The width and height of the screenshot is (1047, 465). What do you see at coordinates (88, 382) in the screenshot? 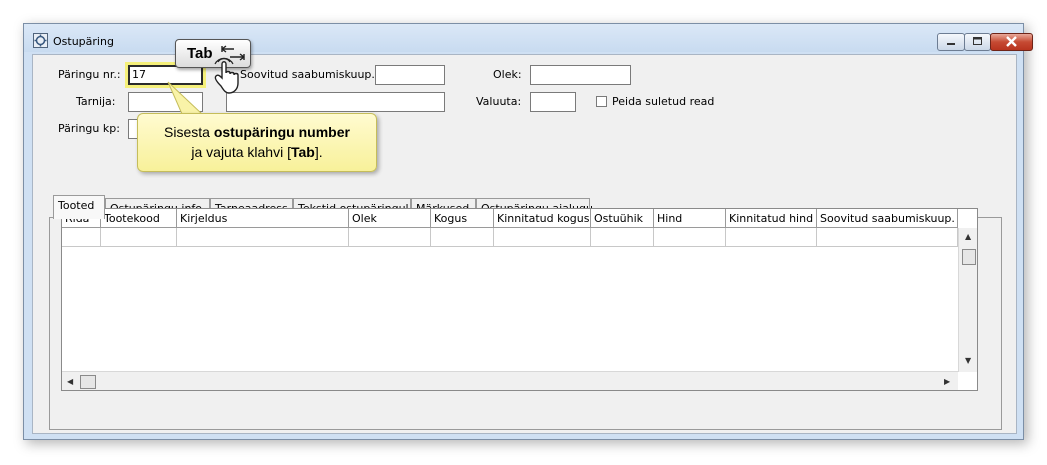
I see `horizontal-scroll-thumb` at bounding box center [88, 382].